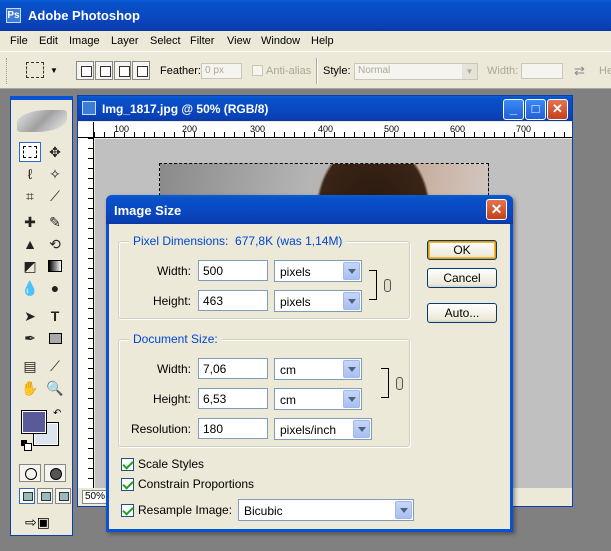 The width and height of the screenshot is (611, 551). I want to click on type-tool: T, so click(55, 316).